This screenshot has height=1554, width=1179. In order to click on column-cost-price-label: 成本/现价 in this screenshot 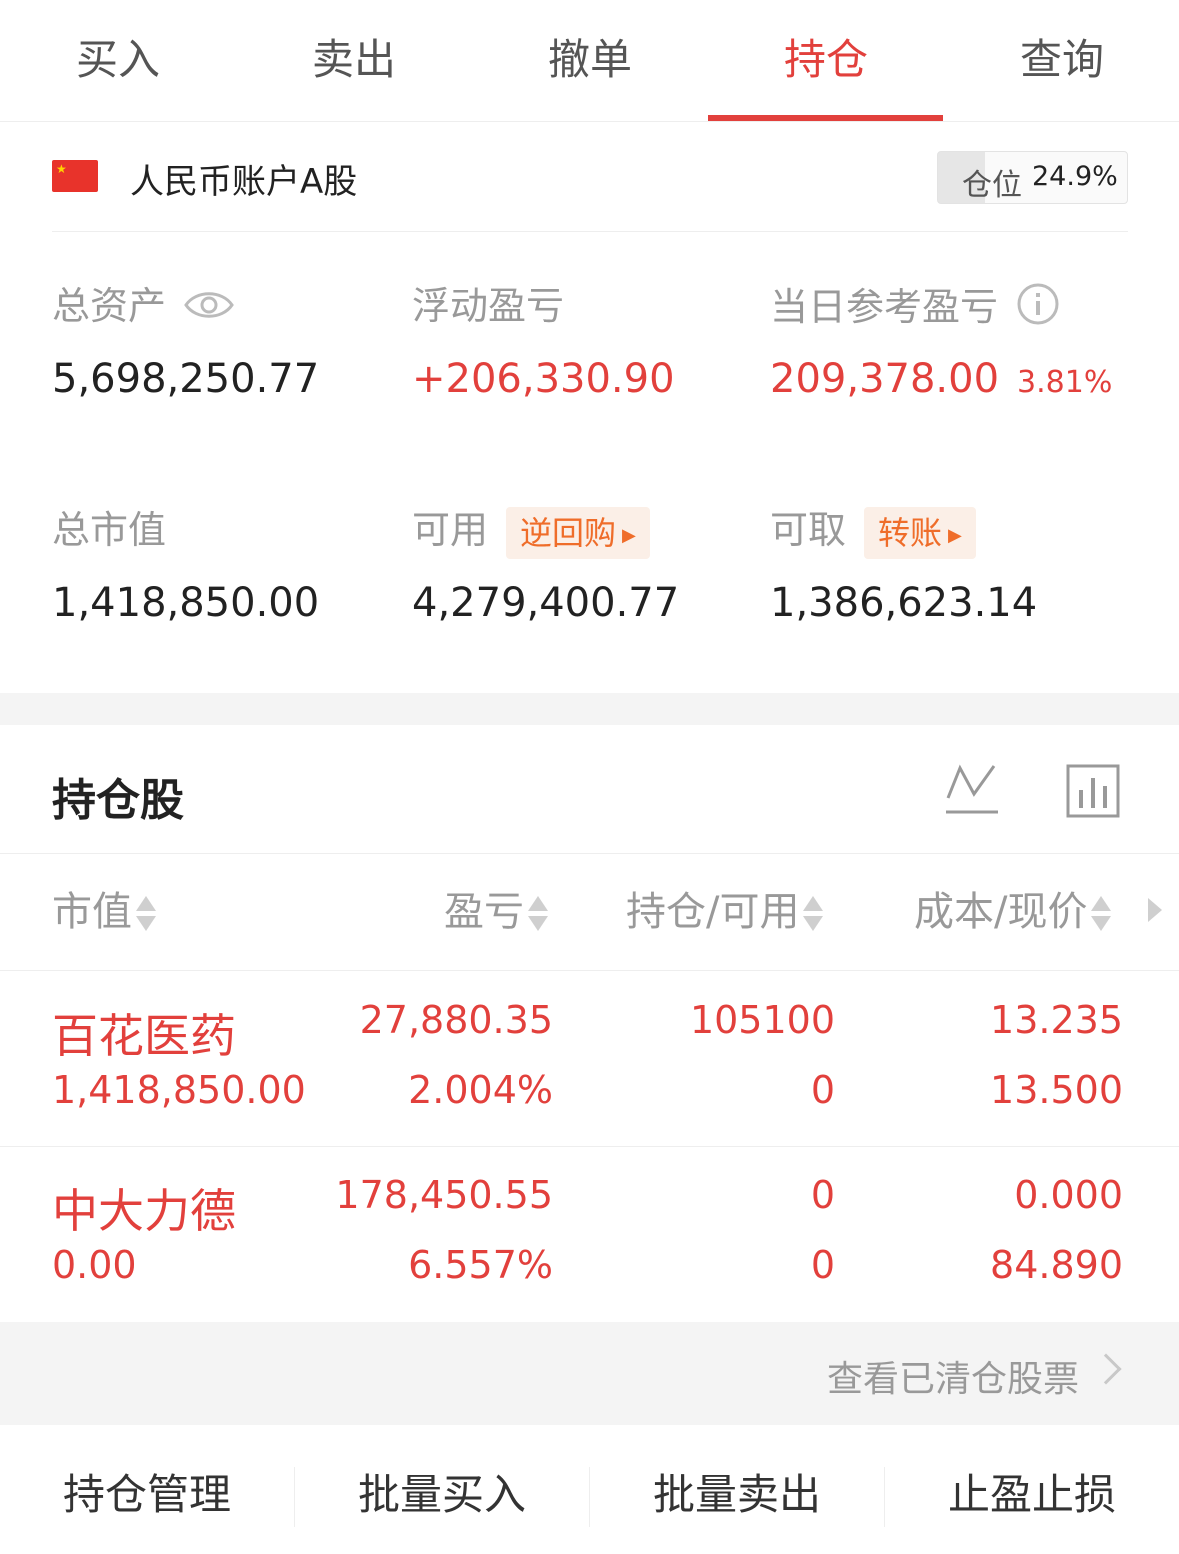, I will do `click(1001, 912)`.